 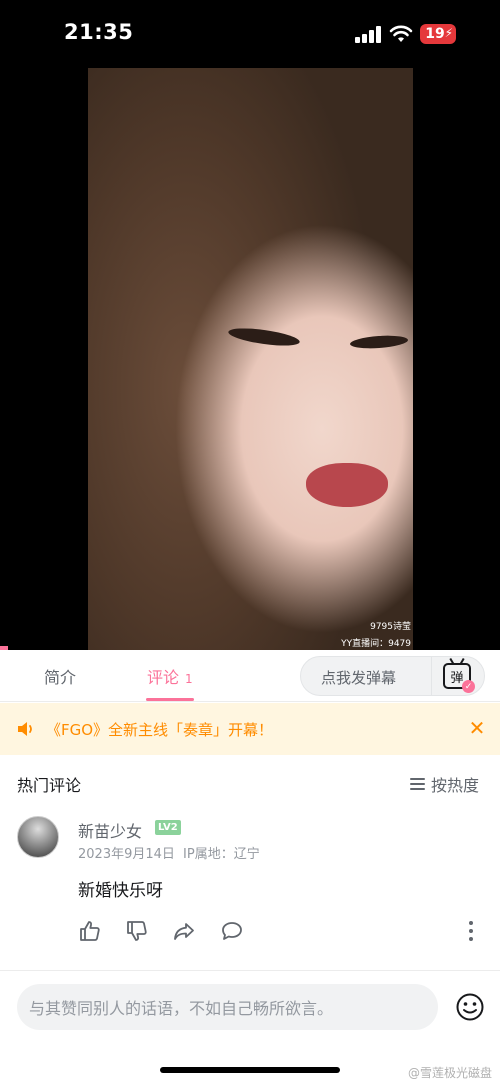 What do you see at coordinates (449, 1073) in the screenshot?
I see `watermark: @雪莲极光磁盘` at bounding box center [449, 1073].